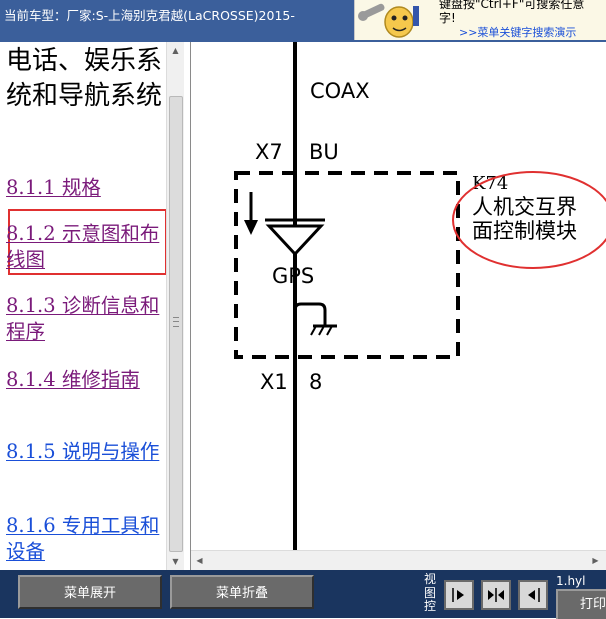 Image resolution: width=606 pixels, height=619 pixels. I want to click on module-boundary, so click(347, 265).